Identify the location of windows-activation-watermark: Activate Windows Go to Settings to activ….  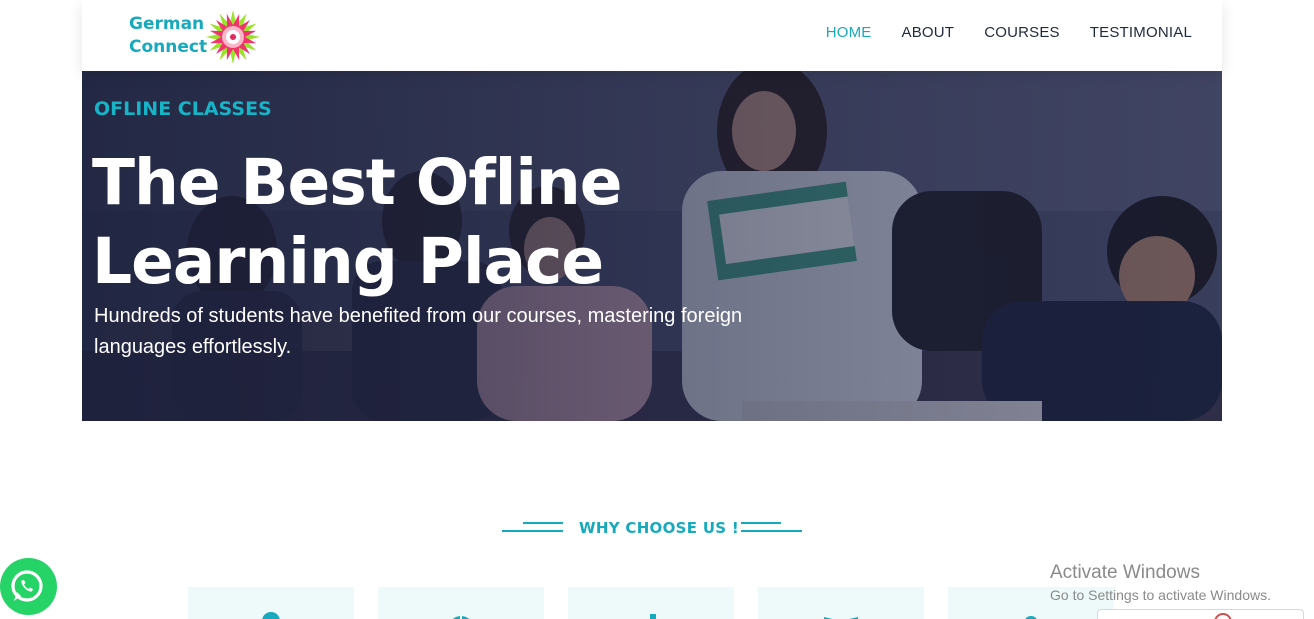
(1160, 583).